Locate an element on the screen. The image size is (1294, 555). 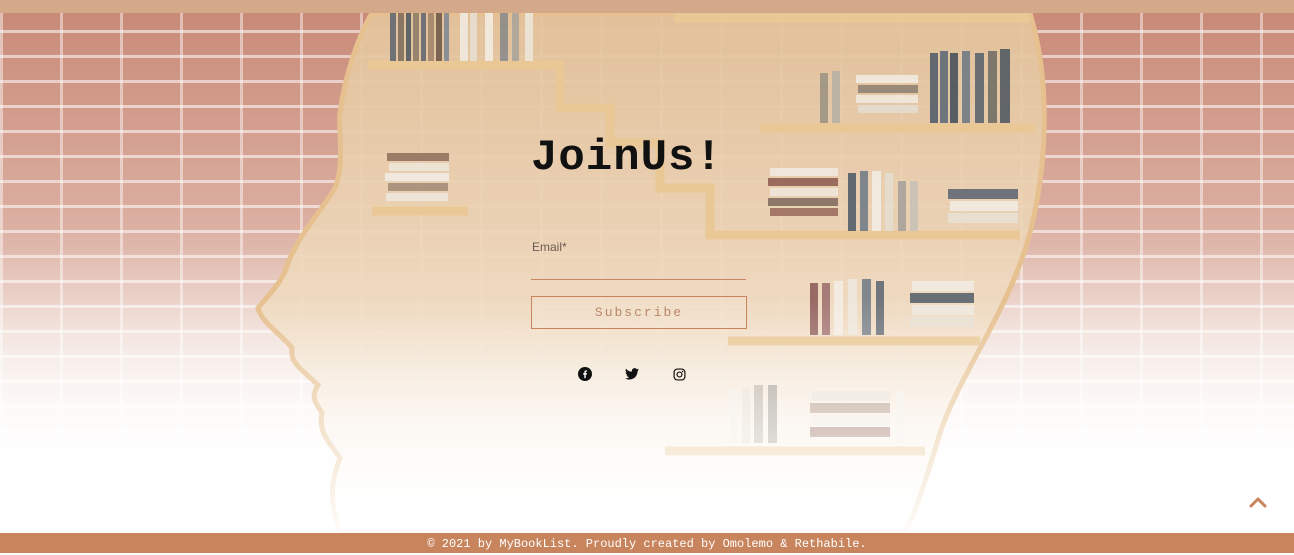
subscribe-button: Subscribe is located at coordinates (639, 312).